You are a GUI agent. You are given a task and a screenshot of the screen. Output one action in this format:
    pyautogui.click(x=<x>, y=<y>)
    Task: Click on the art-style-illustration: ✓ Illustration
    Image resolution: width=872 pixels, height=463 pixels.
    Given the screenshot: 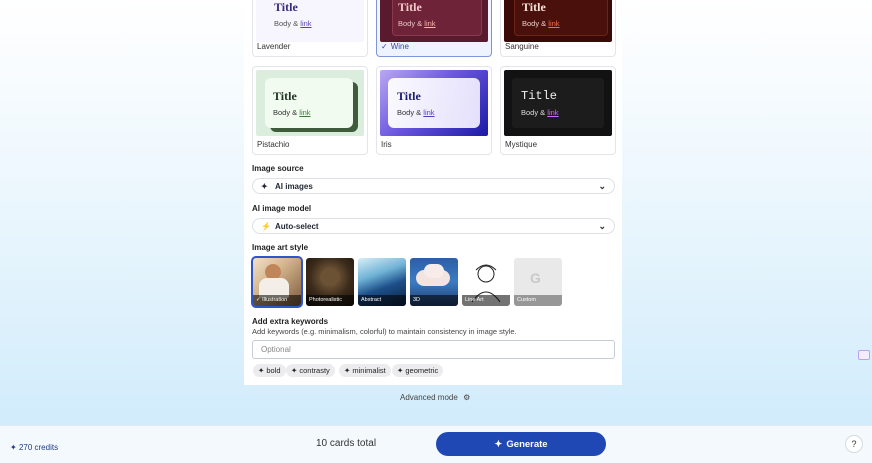 What is the action you would take?
    pyautogui.click(x=277, y=282)
    